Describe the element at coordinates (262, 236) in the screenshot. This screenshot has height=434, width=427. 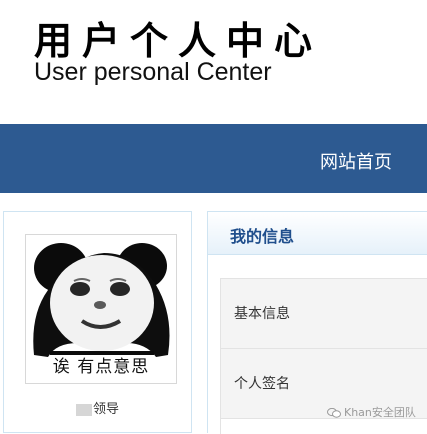
I see `panel-title: 我的信息` at that location.